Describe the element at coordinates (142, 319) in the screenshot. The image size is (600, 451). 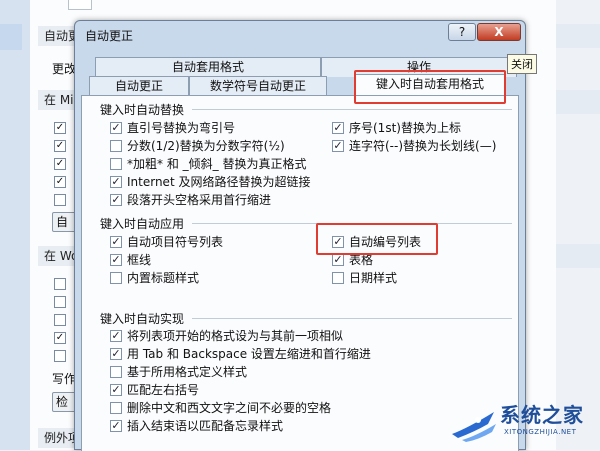
I see `group-automatically-label: 键入时自动实现` at that location.